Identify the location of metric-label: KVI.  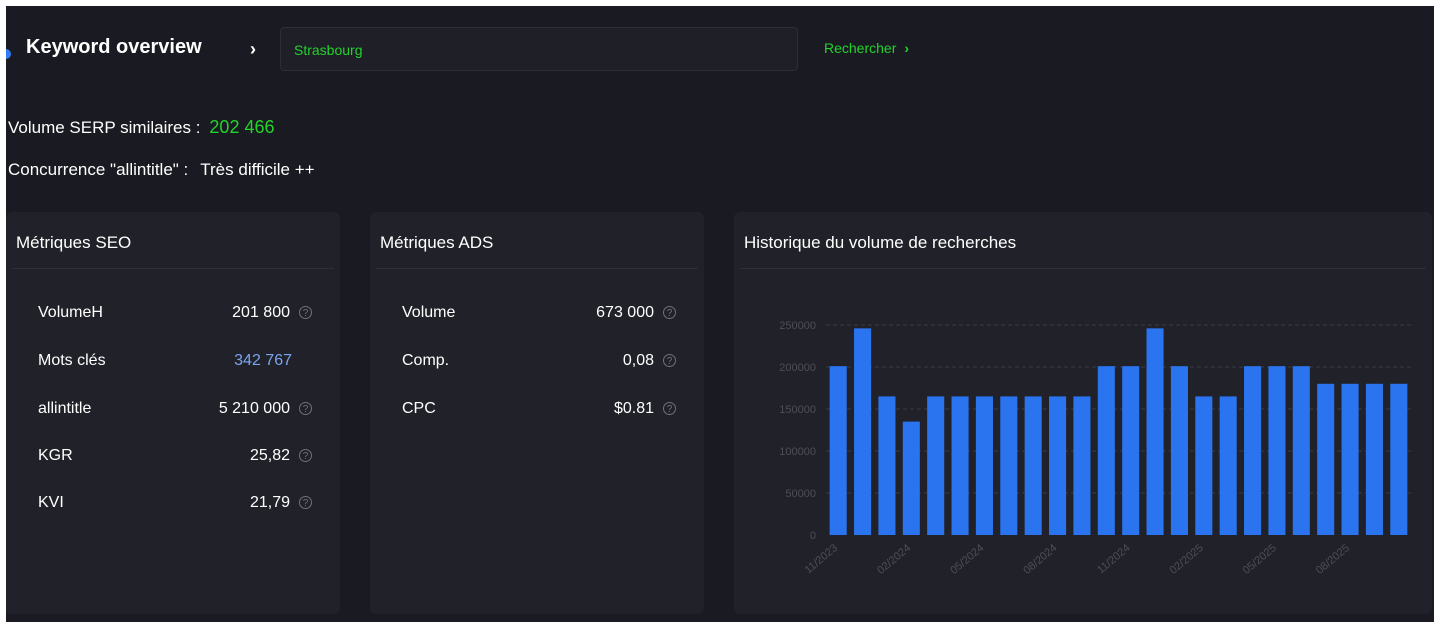
(51, 502).